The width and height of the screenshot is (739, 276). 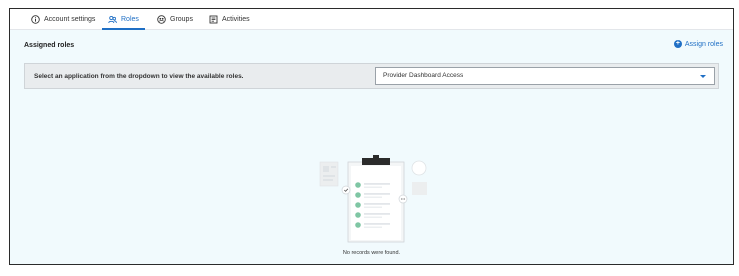 I want to click on activity-log-icon, so click(x=213, y=19).